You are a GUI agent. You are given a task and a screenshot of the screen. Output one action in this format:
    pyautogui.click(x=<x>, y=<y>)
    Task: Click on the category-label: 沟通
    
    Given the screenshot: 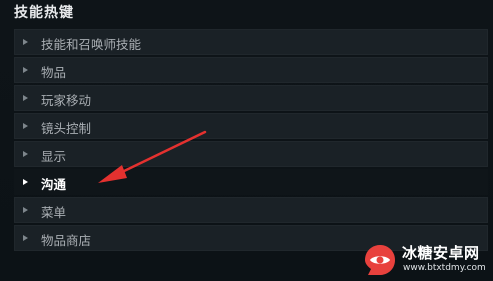 What is the action you would take?
    pyautogui.click(x=54, y=184)
    